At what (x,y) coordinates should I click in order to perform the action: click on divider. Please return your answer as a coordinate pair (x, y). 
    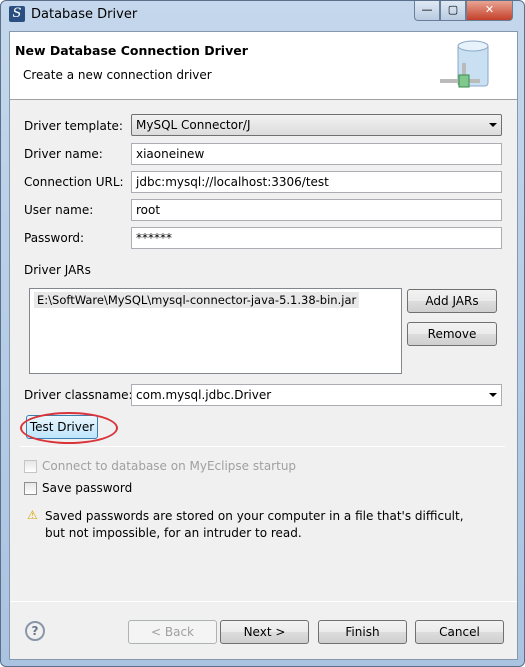
    Looking at the image, I should click on (262, 446).